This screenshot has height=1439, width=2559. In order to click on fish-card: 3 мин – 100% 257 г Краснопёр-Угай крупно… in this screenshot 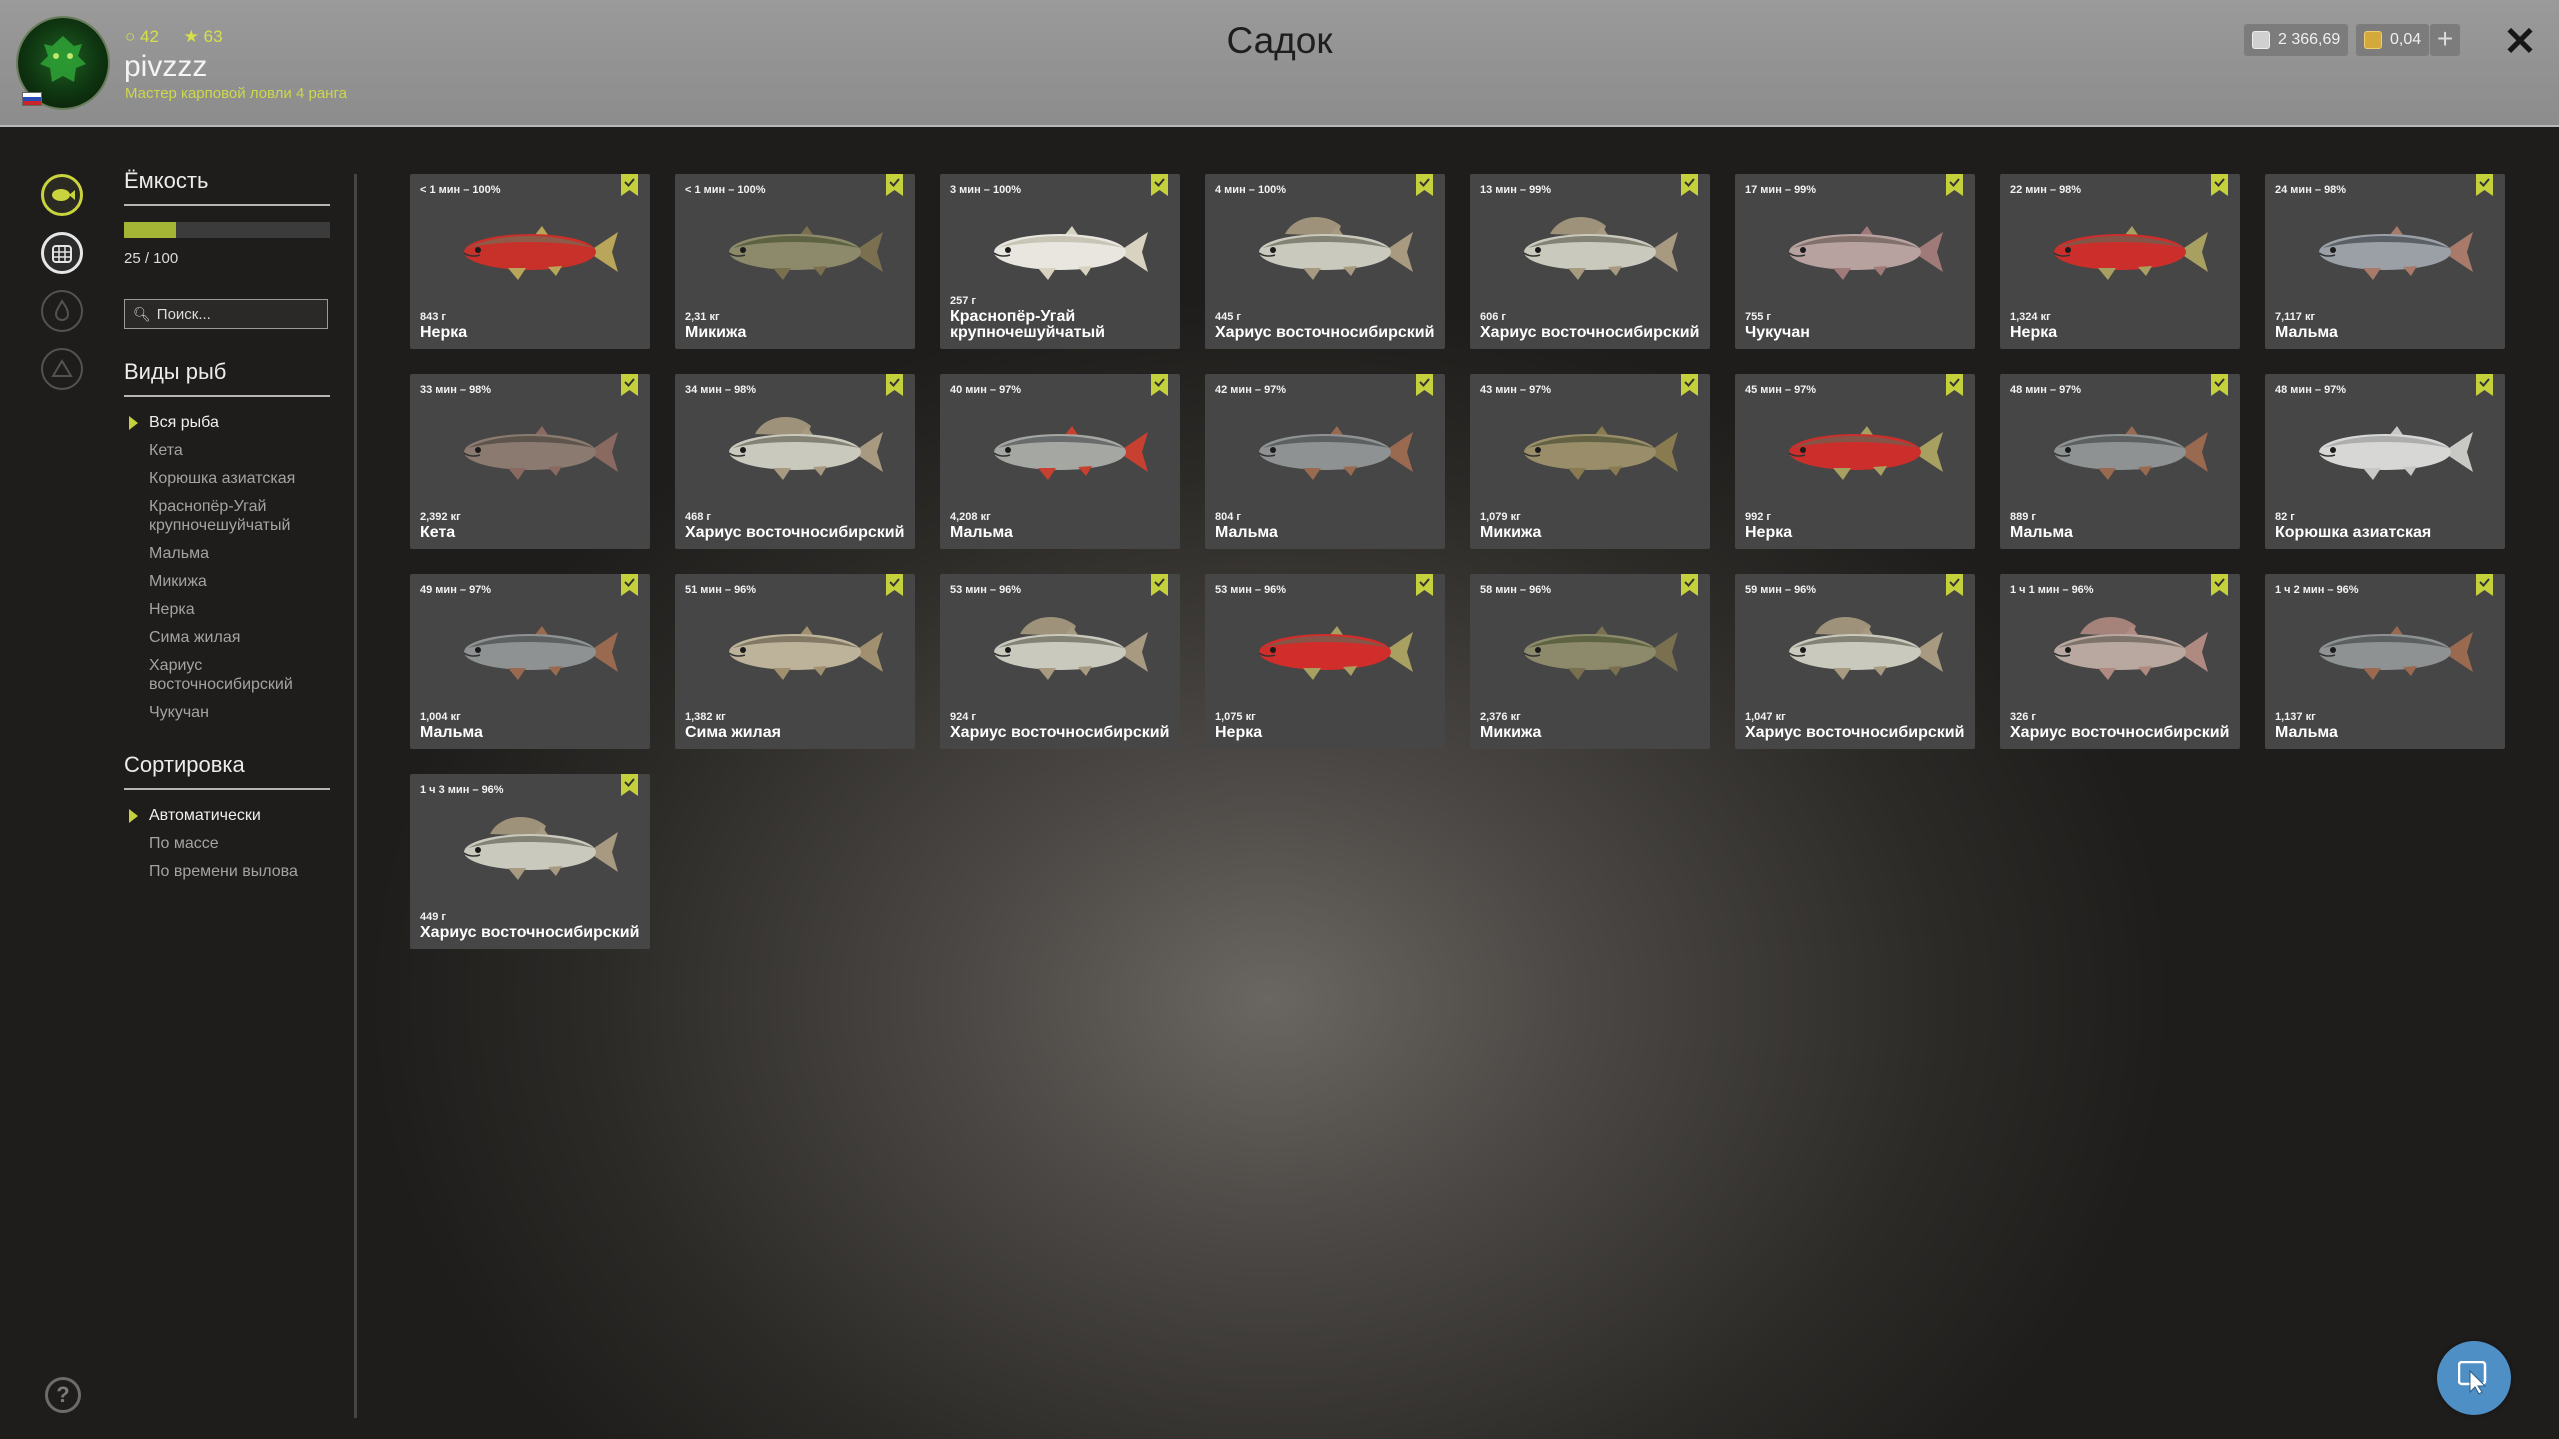, I will do `click(1060, 261)`.